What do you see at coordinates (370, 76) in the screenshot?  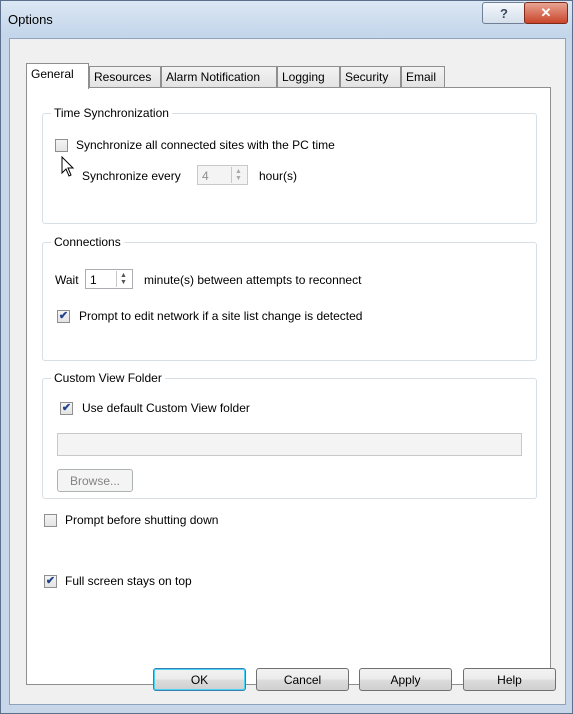 I see `tab-security: Security` at bounding box center [370, 76].